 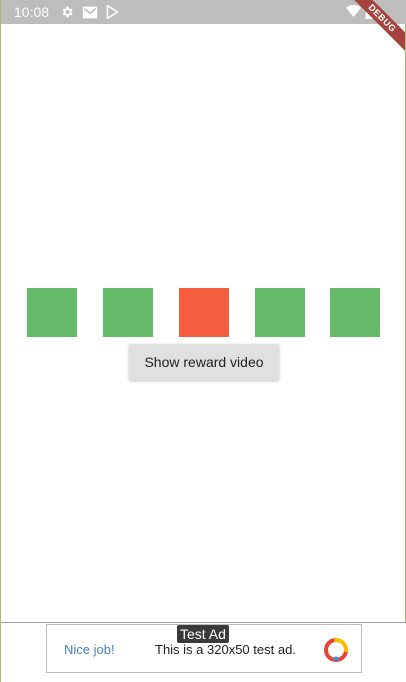 I want to click on show-reward-video-button: Show reward video, so click(x=204, y=362).